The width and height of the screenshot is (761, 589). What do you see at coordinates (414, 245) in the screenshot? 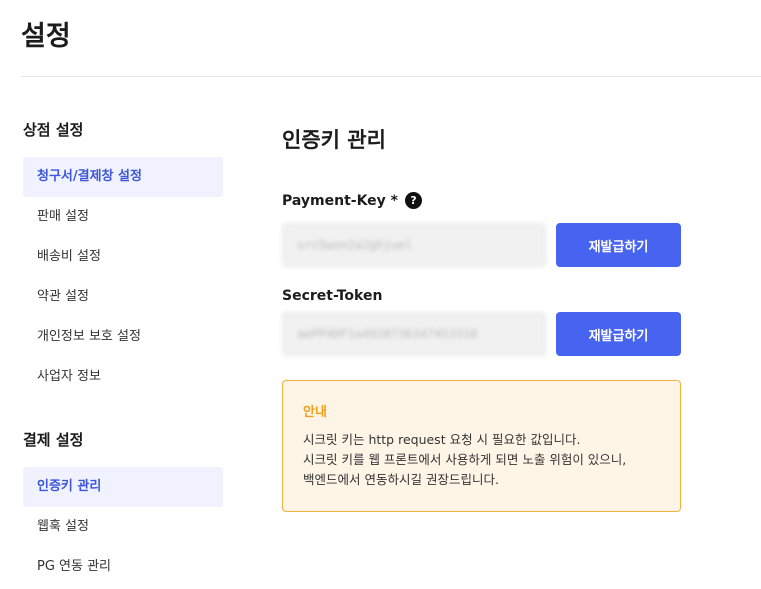
I see `payment-key-field` at bounding box center [414, 245].